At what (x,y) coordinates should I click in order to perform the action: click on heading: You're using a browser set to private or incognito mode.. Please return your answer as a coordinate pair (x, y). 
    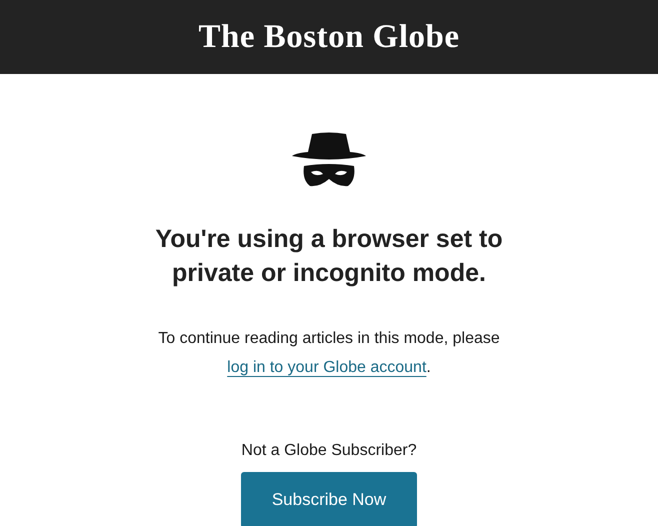
    Looking at the image, I should click on (329, 256).